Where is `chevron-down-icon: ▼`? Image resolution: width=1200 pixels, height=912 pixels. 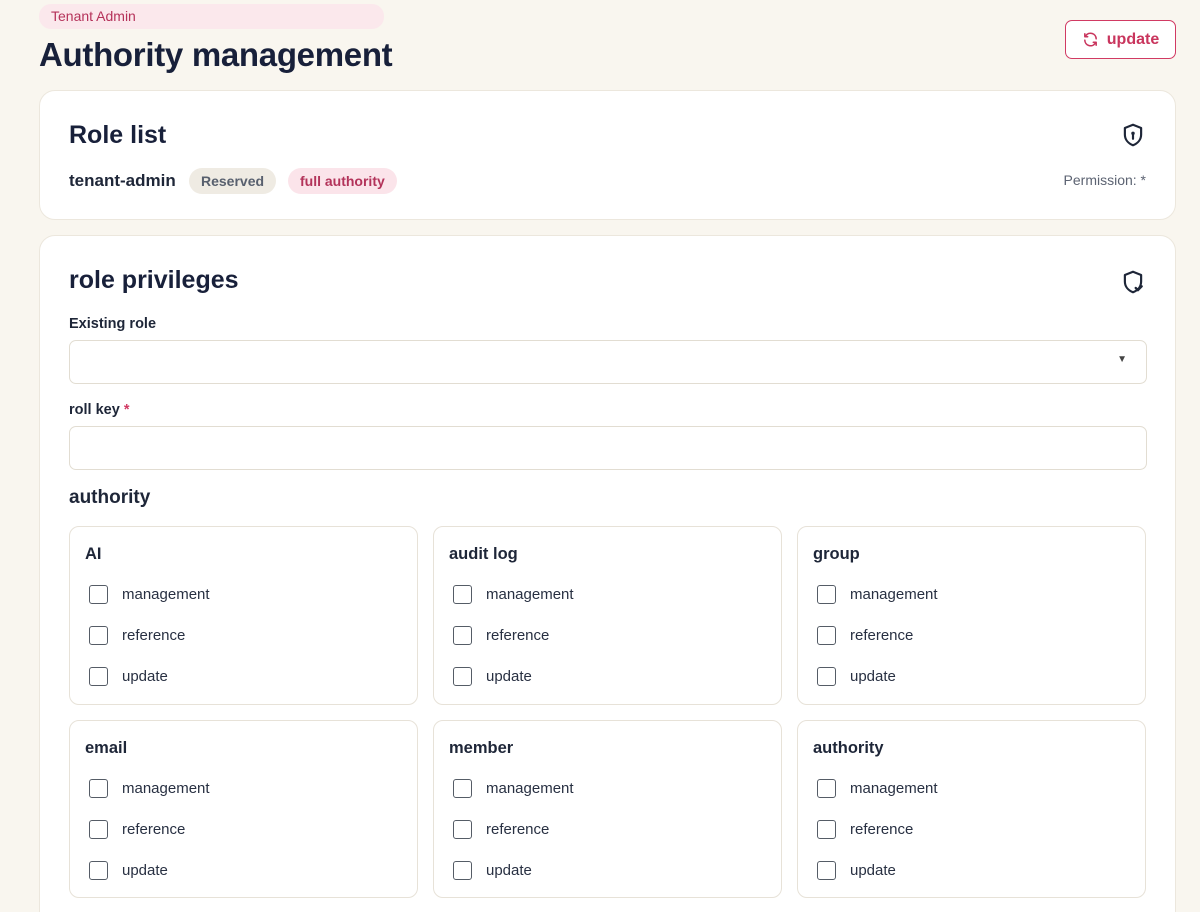
chevron-down-icon: ▼ is located at coordinates (1122, 359).